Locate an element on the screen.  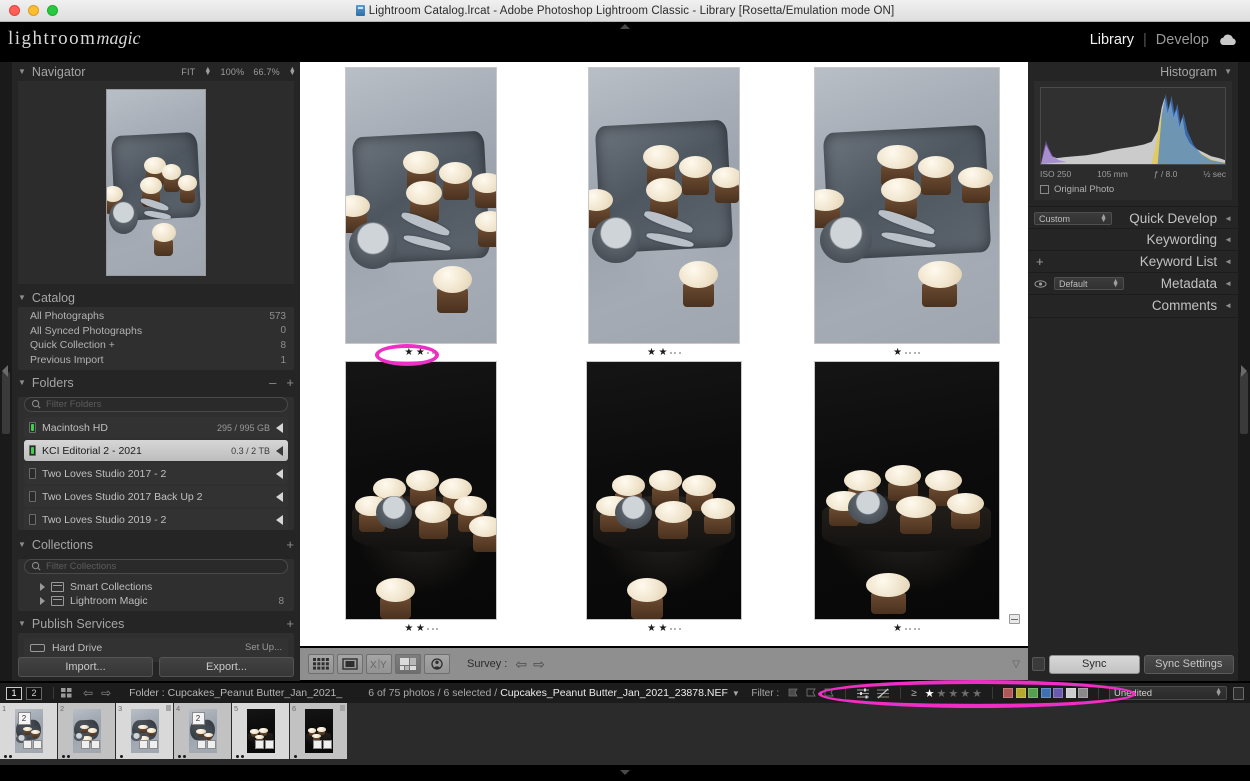
crop-badge-icon is located at coordinates (1014, 619).